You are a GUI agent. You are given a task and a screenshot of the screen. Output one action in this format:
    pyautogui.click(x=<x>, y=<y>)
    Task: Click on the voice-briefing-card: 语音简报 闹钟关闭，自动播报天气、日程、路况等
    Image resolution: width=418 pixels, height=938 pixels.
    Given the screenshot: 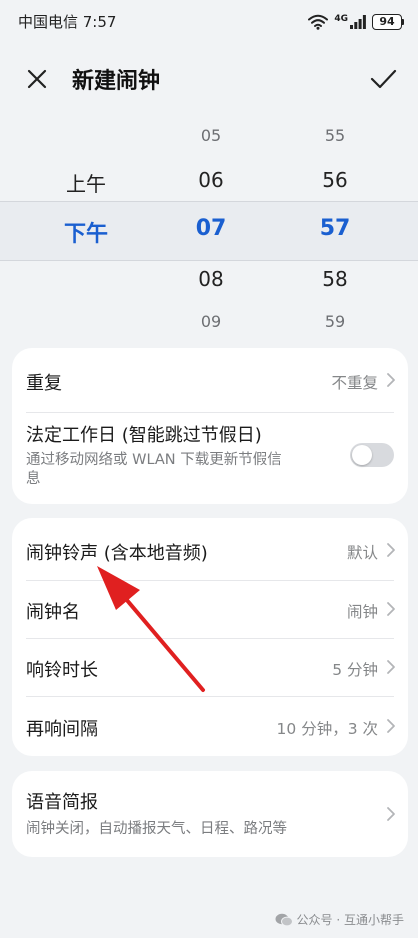 What is the action you would take?
    pyautogui.click(x=210, y=814)
    